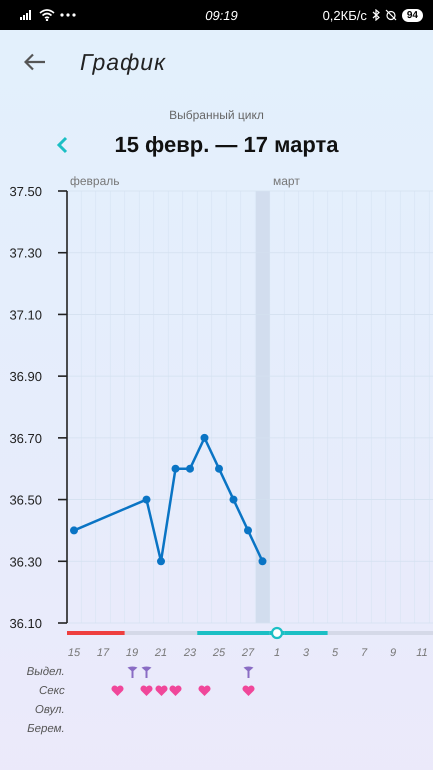 This screenshot has width=433, height=770. What do you see at coordinates (219, 653) in the screenshot?
I see `x-tick-label: 25` at bounding box center [219, 653].